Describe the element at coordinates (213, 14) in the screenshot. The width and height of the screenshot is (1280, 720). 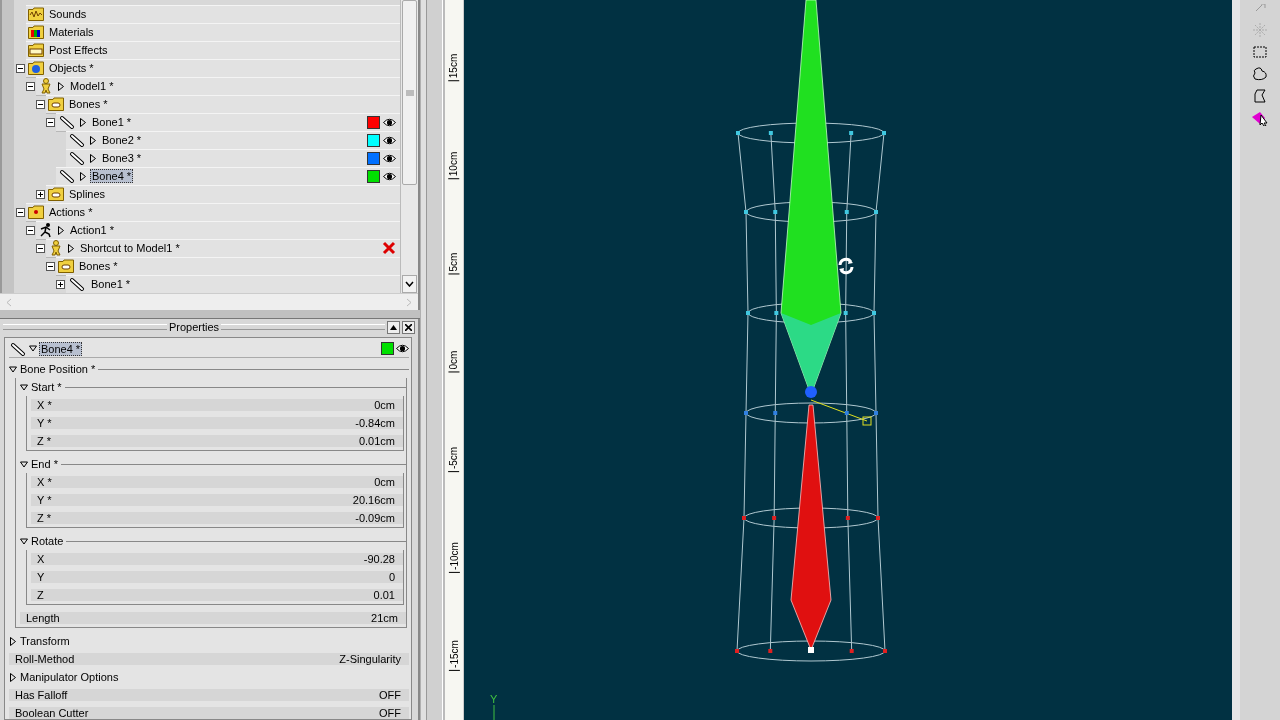
I see `tree-item: Sounds` at that location.